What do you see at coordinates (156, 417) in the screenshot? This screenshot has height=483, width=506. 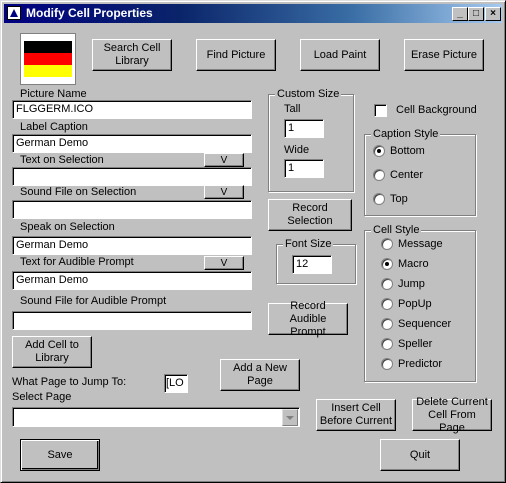 I see `select-page-combobox` at bounding box center [156, 417].